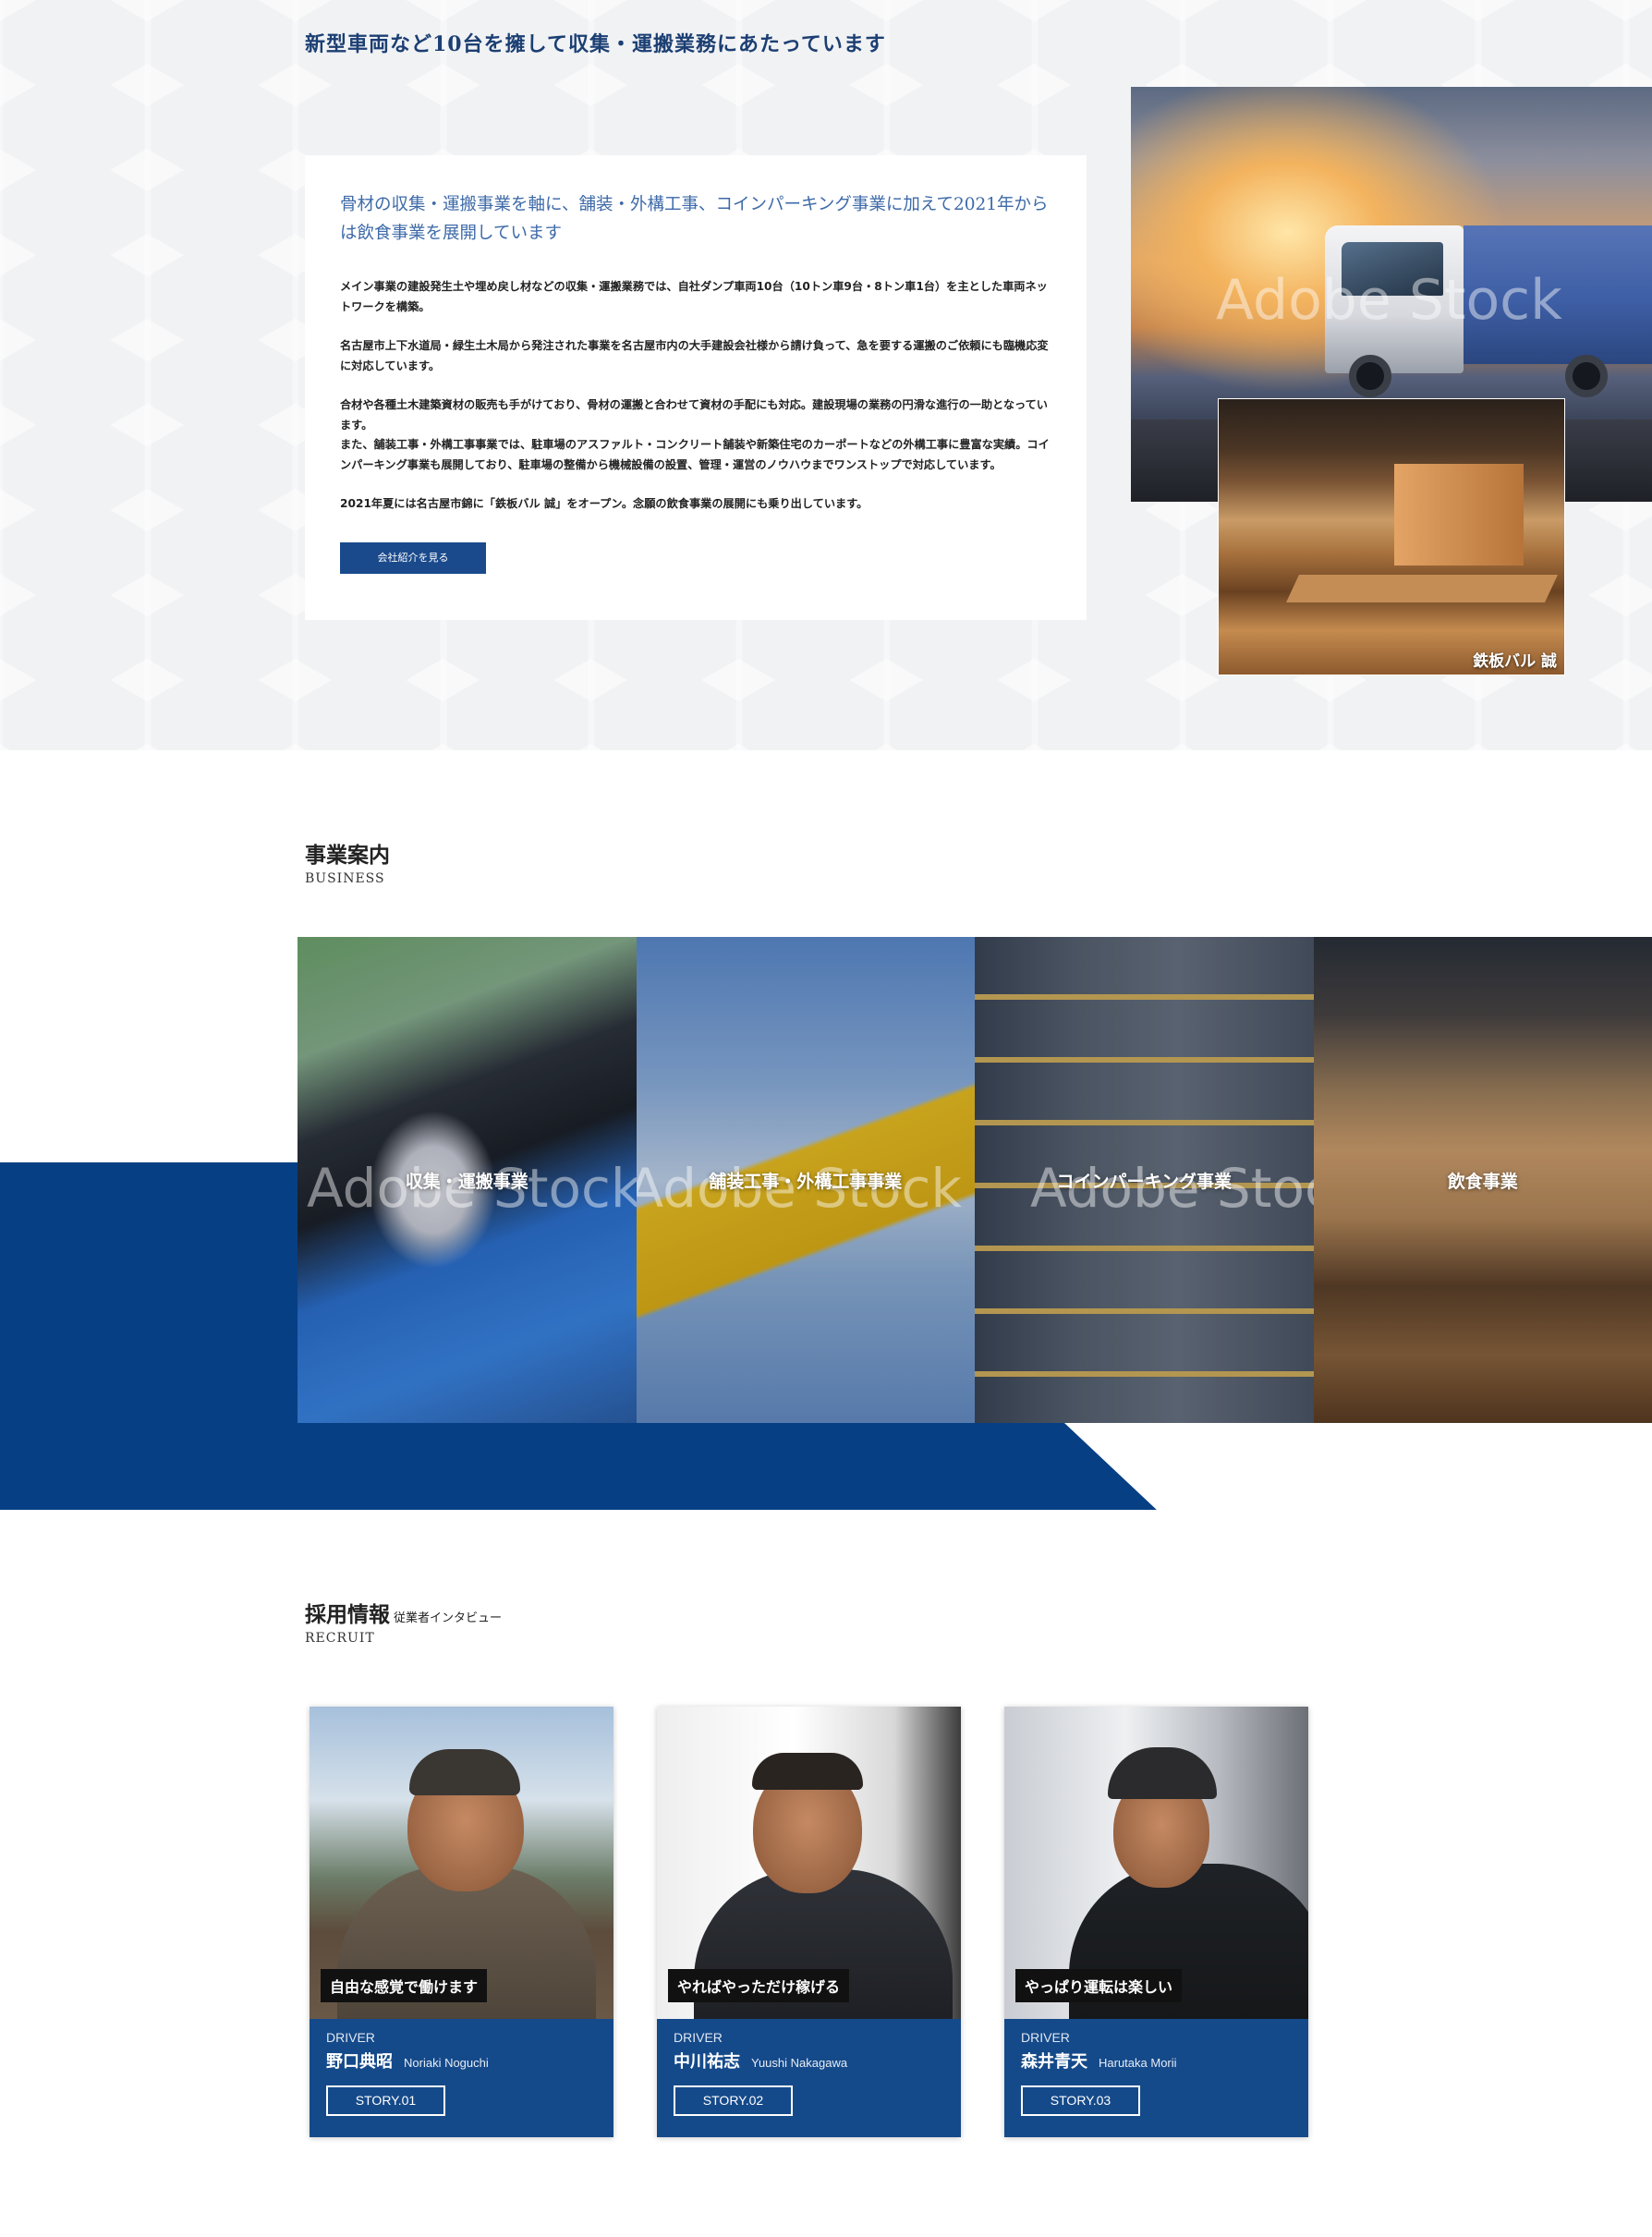 The width and height of the screenshot is (1652, 2237). Describe the element at coordinates (1391, 536) in the screenshot. I see `restaurant-photo: 鉄板バル 誠` at that location.